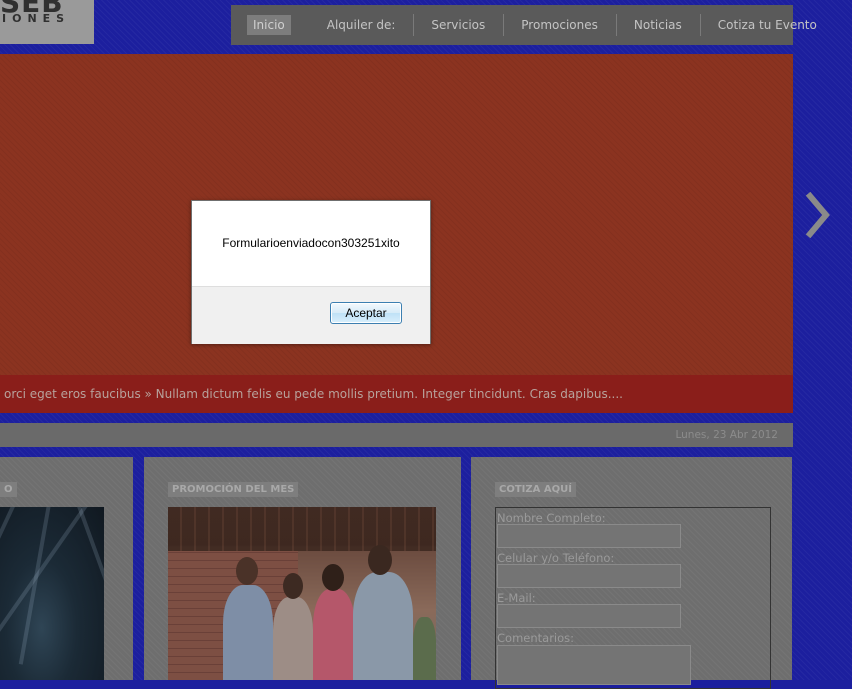 This screenshot has height=689, width=852. I want to click on ok-button: Aceptar, so click(366, 313).